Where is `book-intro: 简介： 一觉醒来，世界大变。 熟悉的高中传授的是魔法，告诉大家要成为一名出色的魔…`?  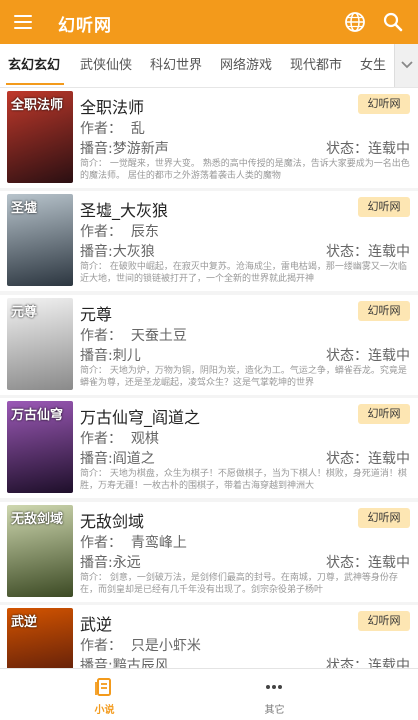
book-intro: 简介： 一觉醒来，世界大变。 熟悉的高中传授的是魔法，告诉大家要成为一名出色的魔… is located at coordinates (245, 170).